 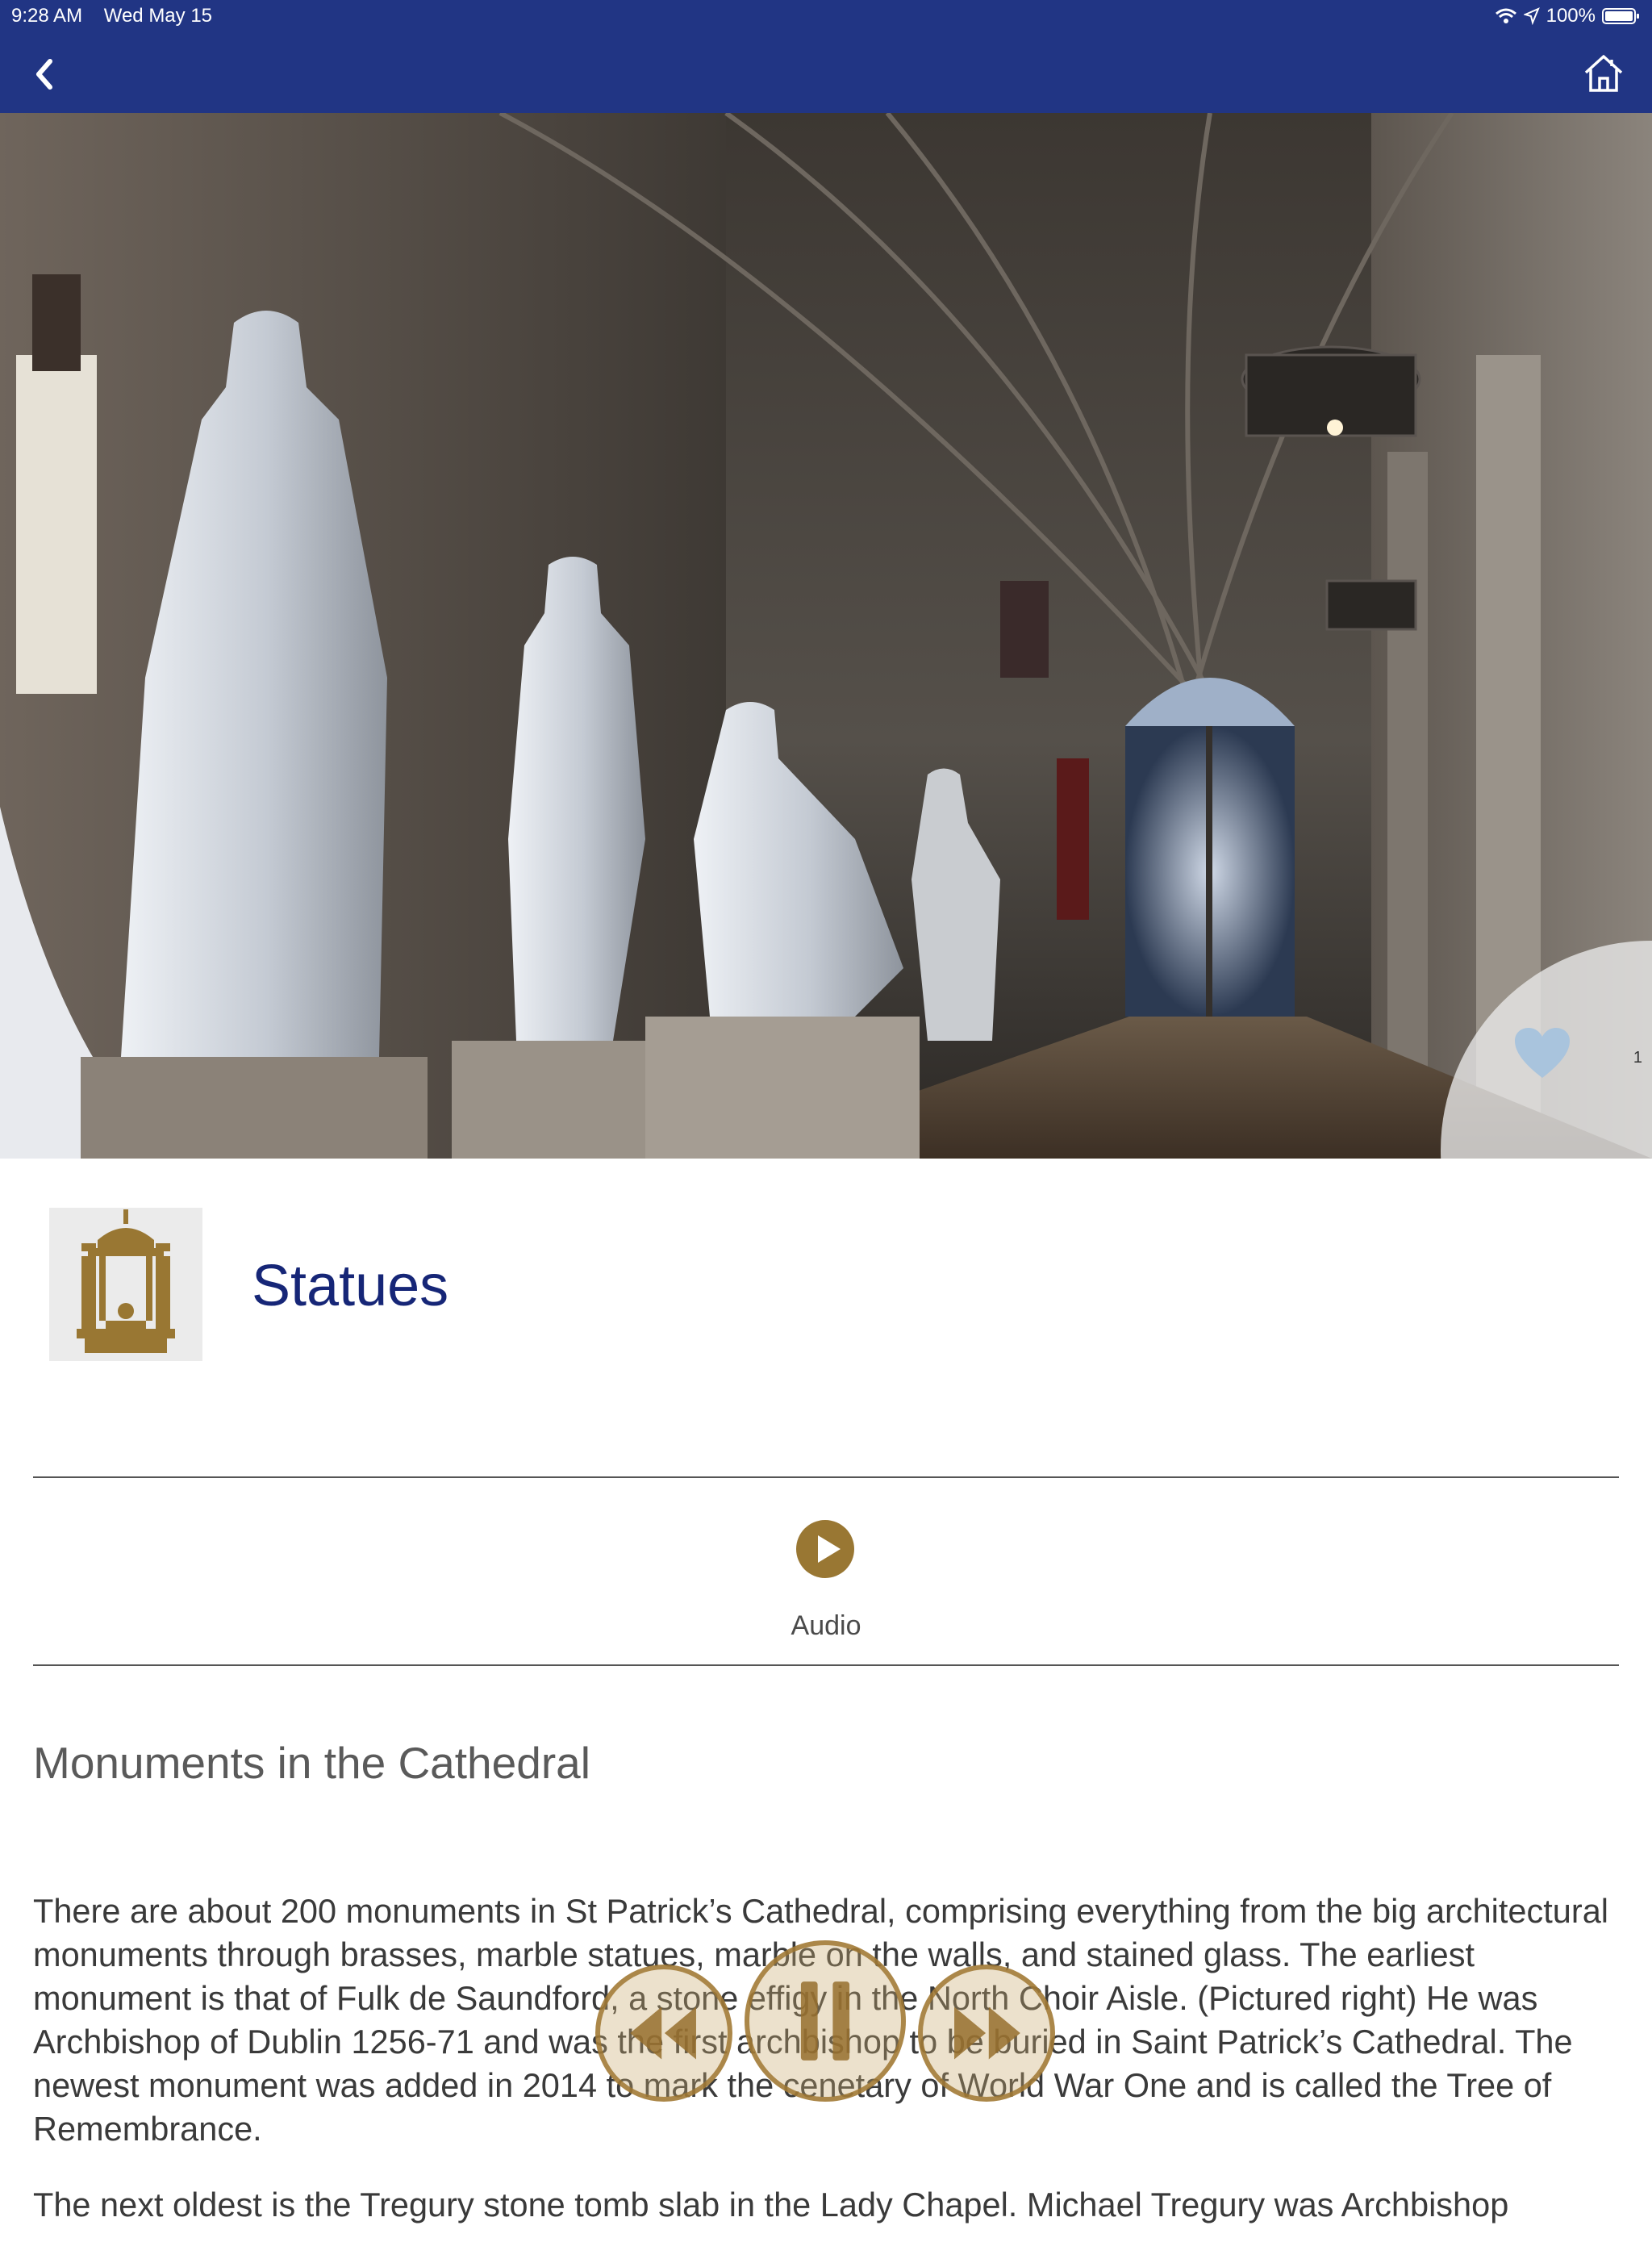 I want to click on audio-play-button, so click(x=825, y=1549).